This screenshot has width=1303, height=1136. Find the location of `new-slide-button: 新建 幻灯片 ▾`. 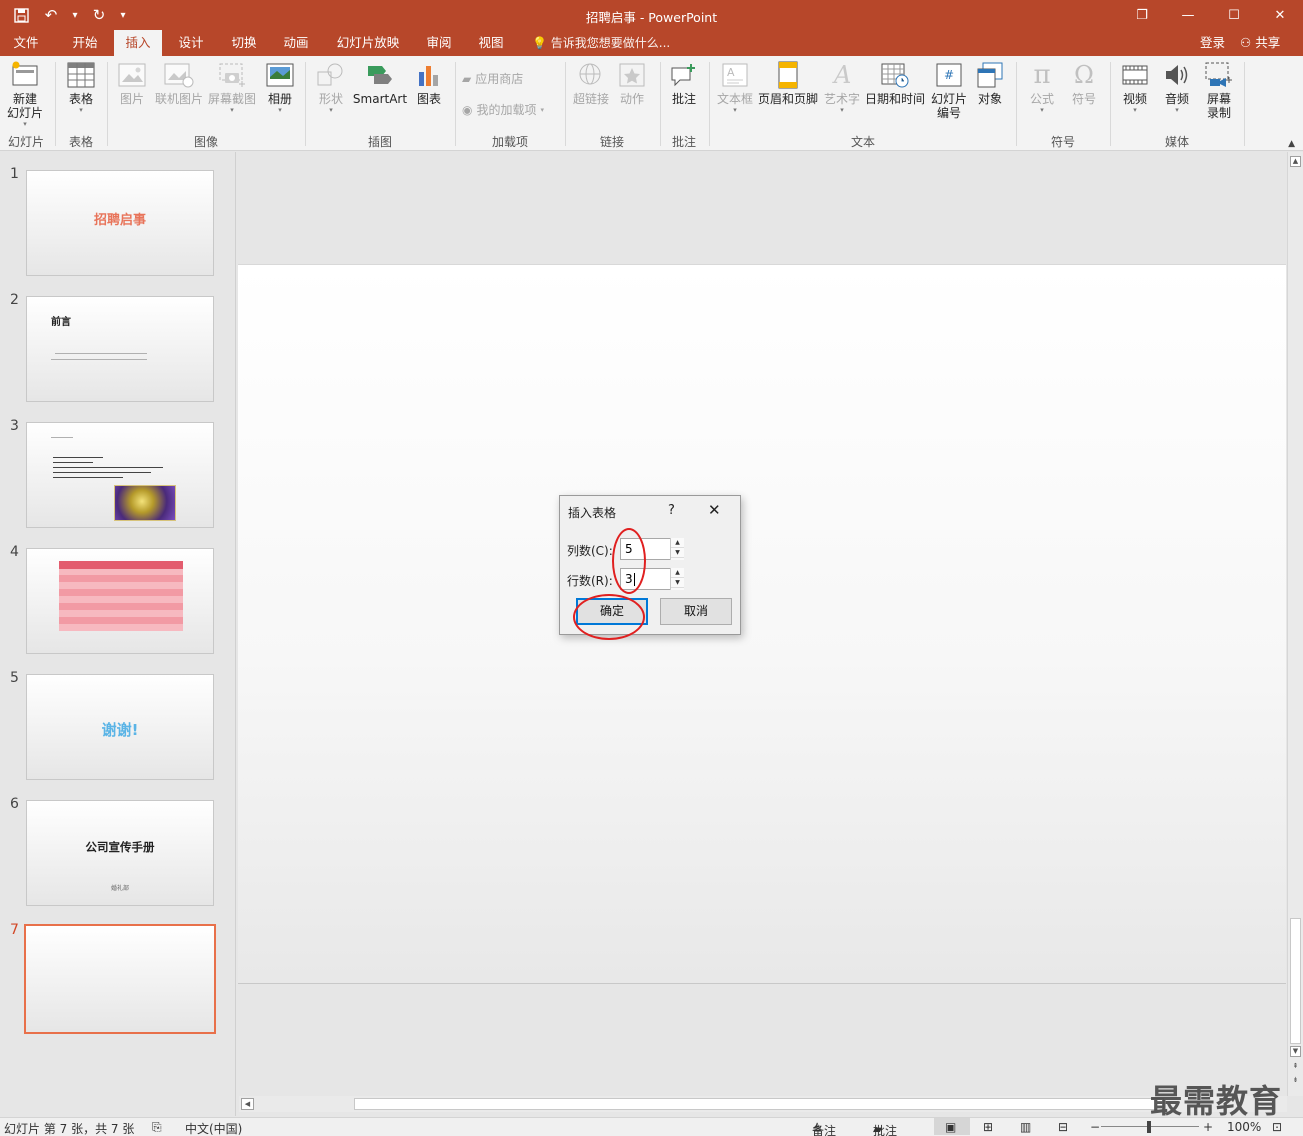

new-slide-button: 新建 幻灯片 ▾ is located at coordinates (25, 94).